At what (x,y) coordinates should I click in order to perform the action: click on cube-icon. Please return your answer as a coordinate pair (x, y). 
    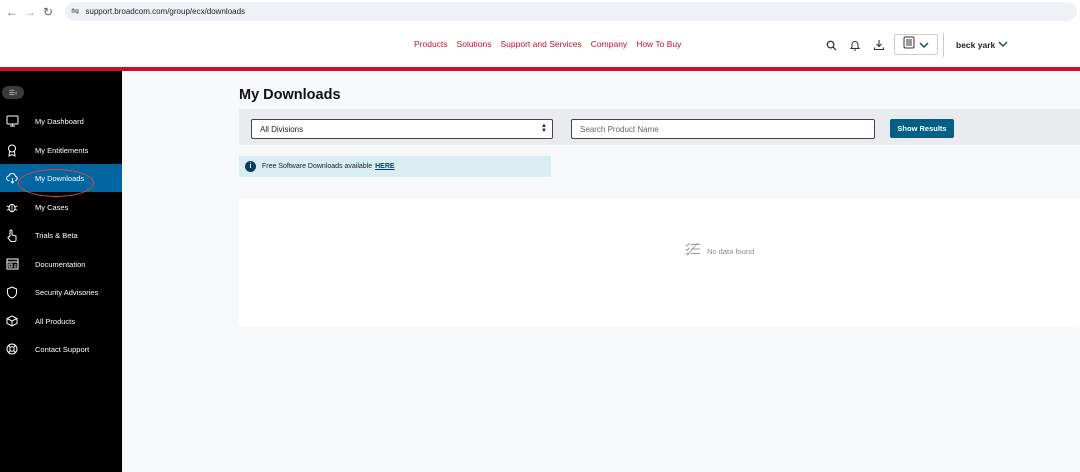
    Looking at the image, I should click on (12, 321).